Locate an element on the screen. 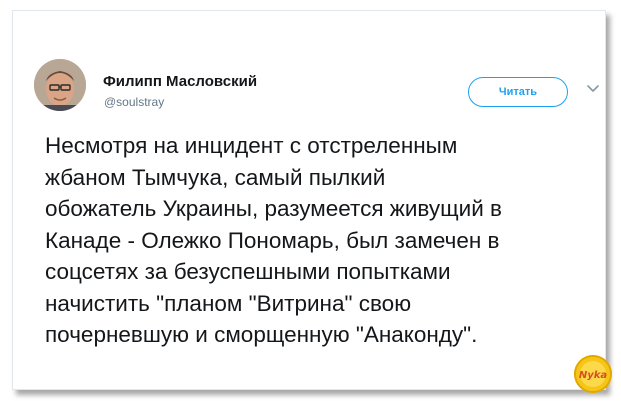  follow-button: Читать is located at coordinates (518, 92).